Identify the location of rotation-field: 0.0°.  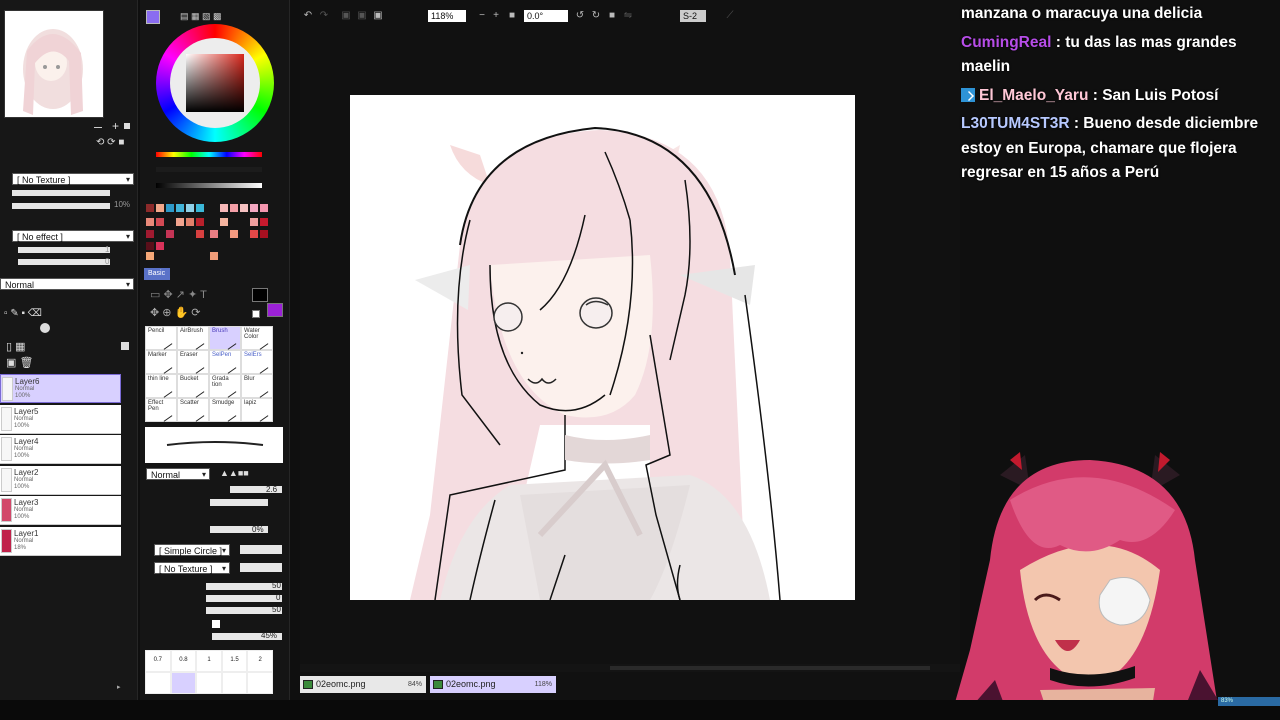
(546, 16).